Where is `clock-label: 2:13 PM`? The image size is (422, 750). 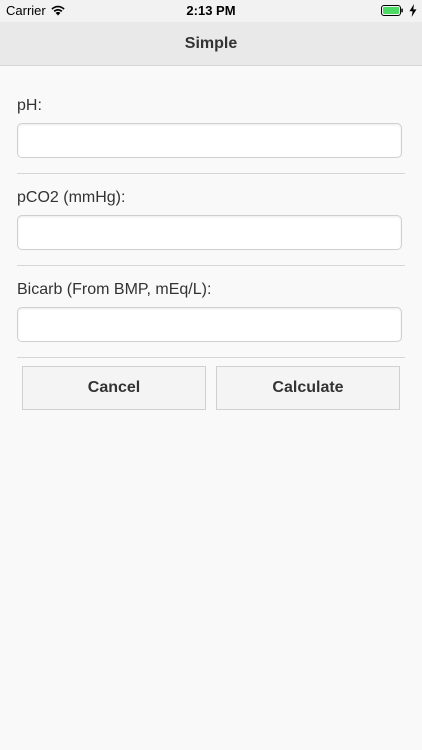
clock-label: 2:13 PM is located at coordinates (211, 10).